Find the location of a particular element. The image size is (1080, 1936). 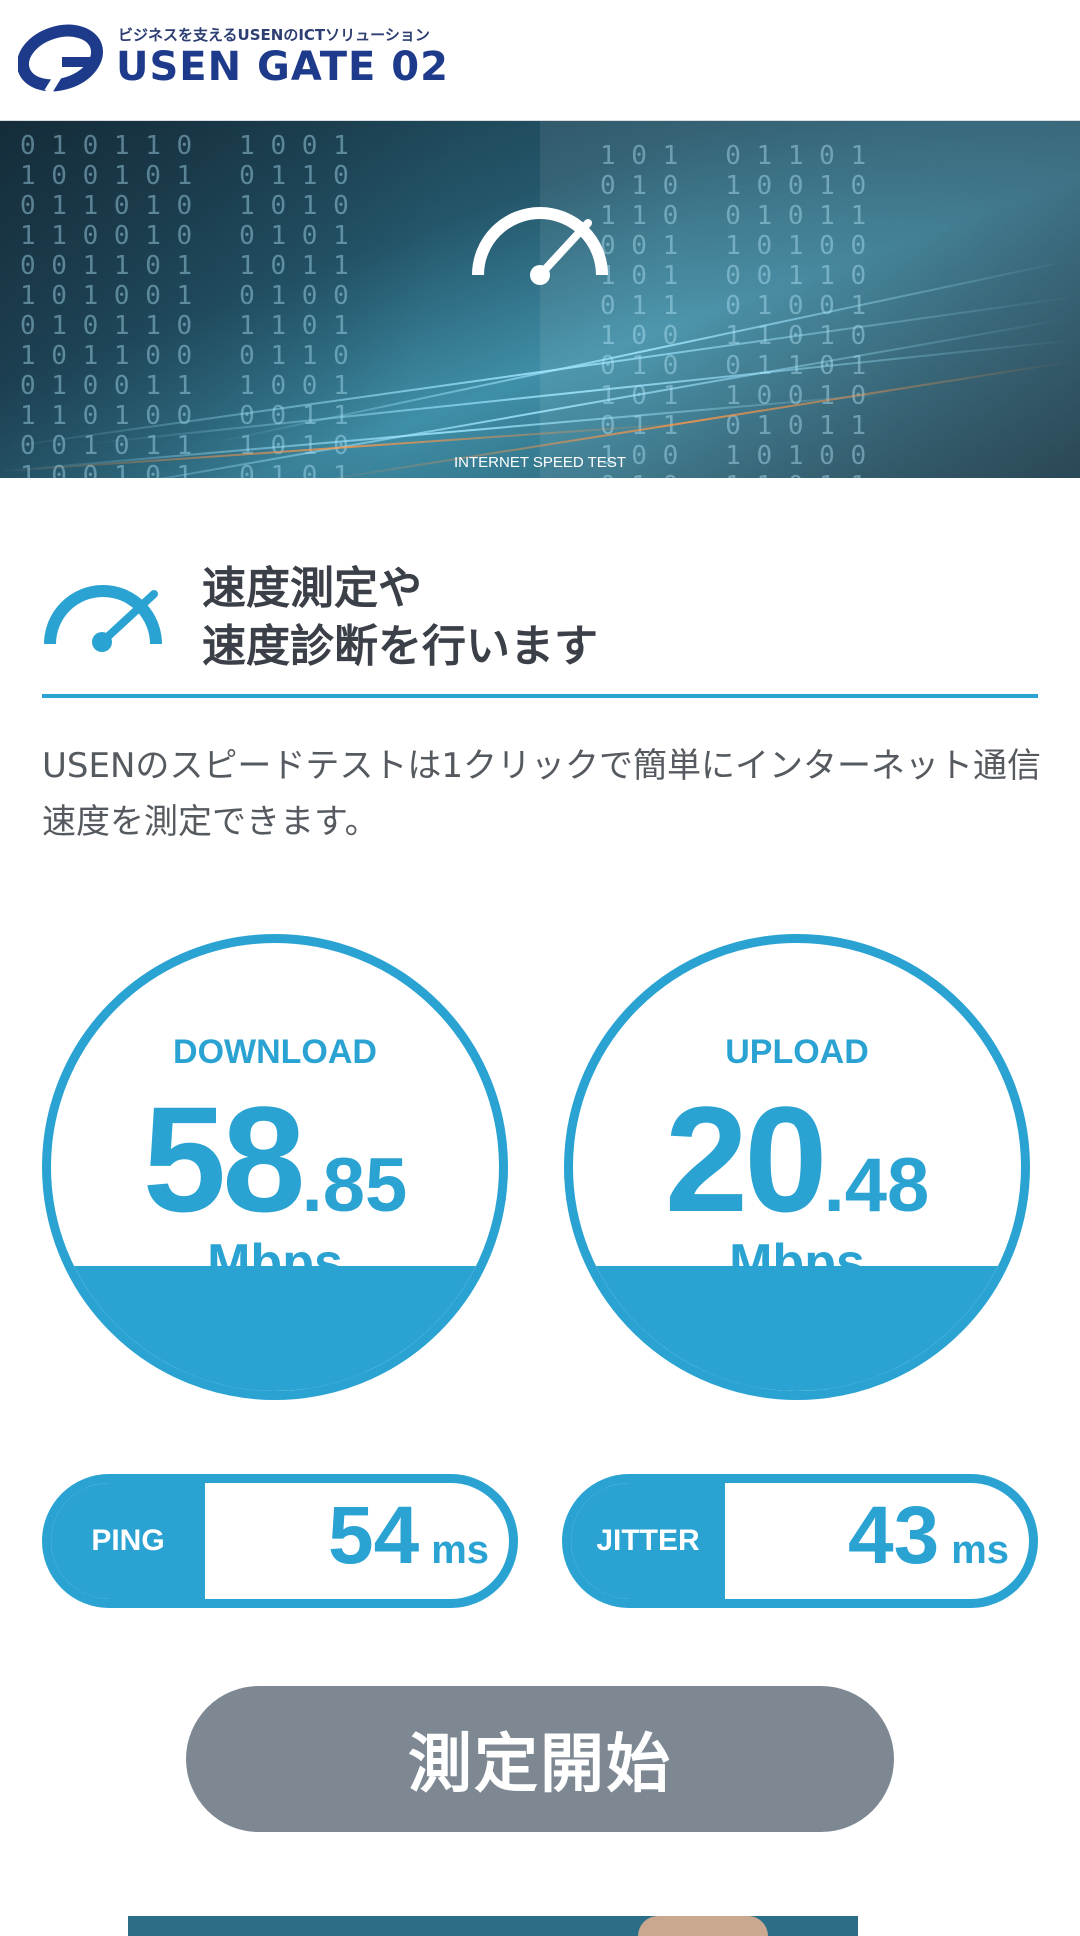

upload-value-dec: .48 is located at coordinates (876, 1185).